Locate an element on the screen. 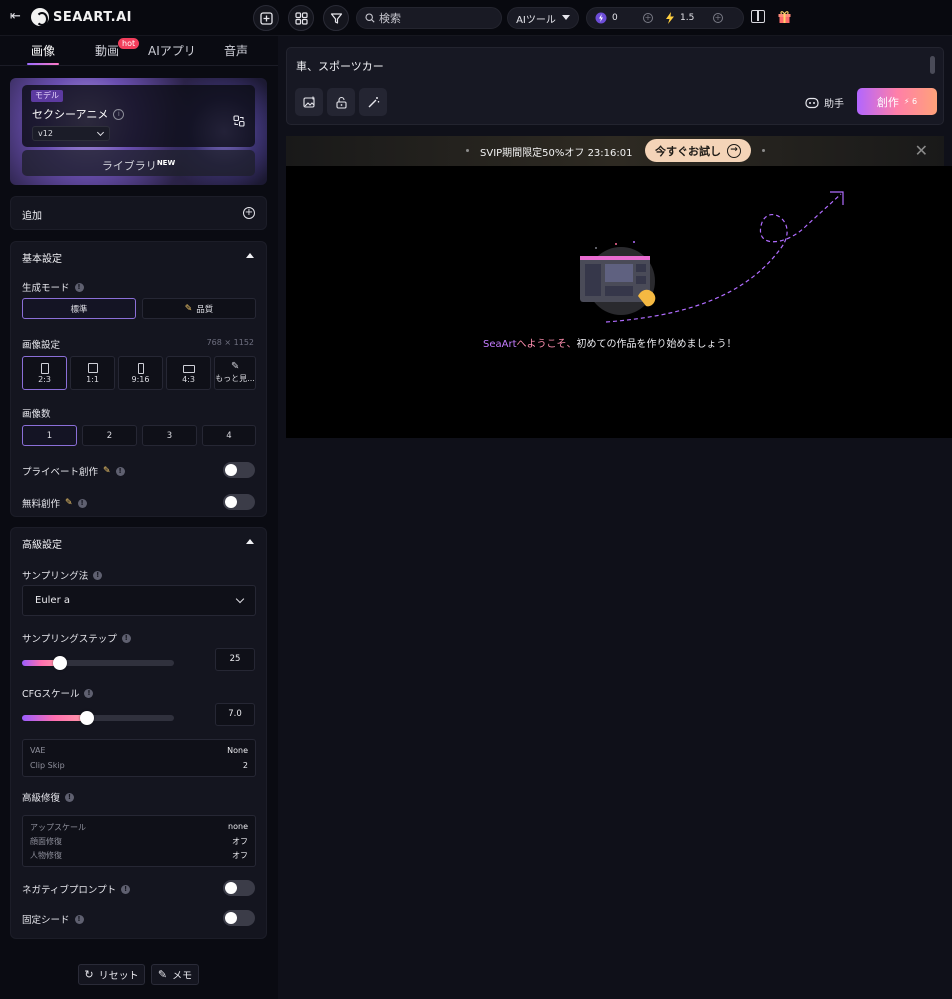 The height and width of the screenshot is (999, 952). count-3-button: 3 is located at coordinates (169, 435).